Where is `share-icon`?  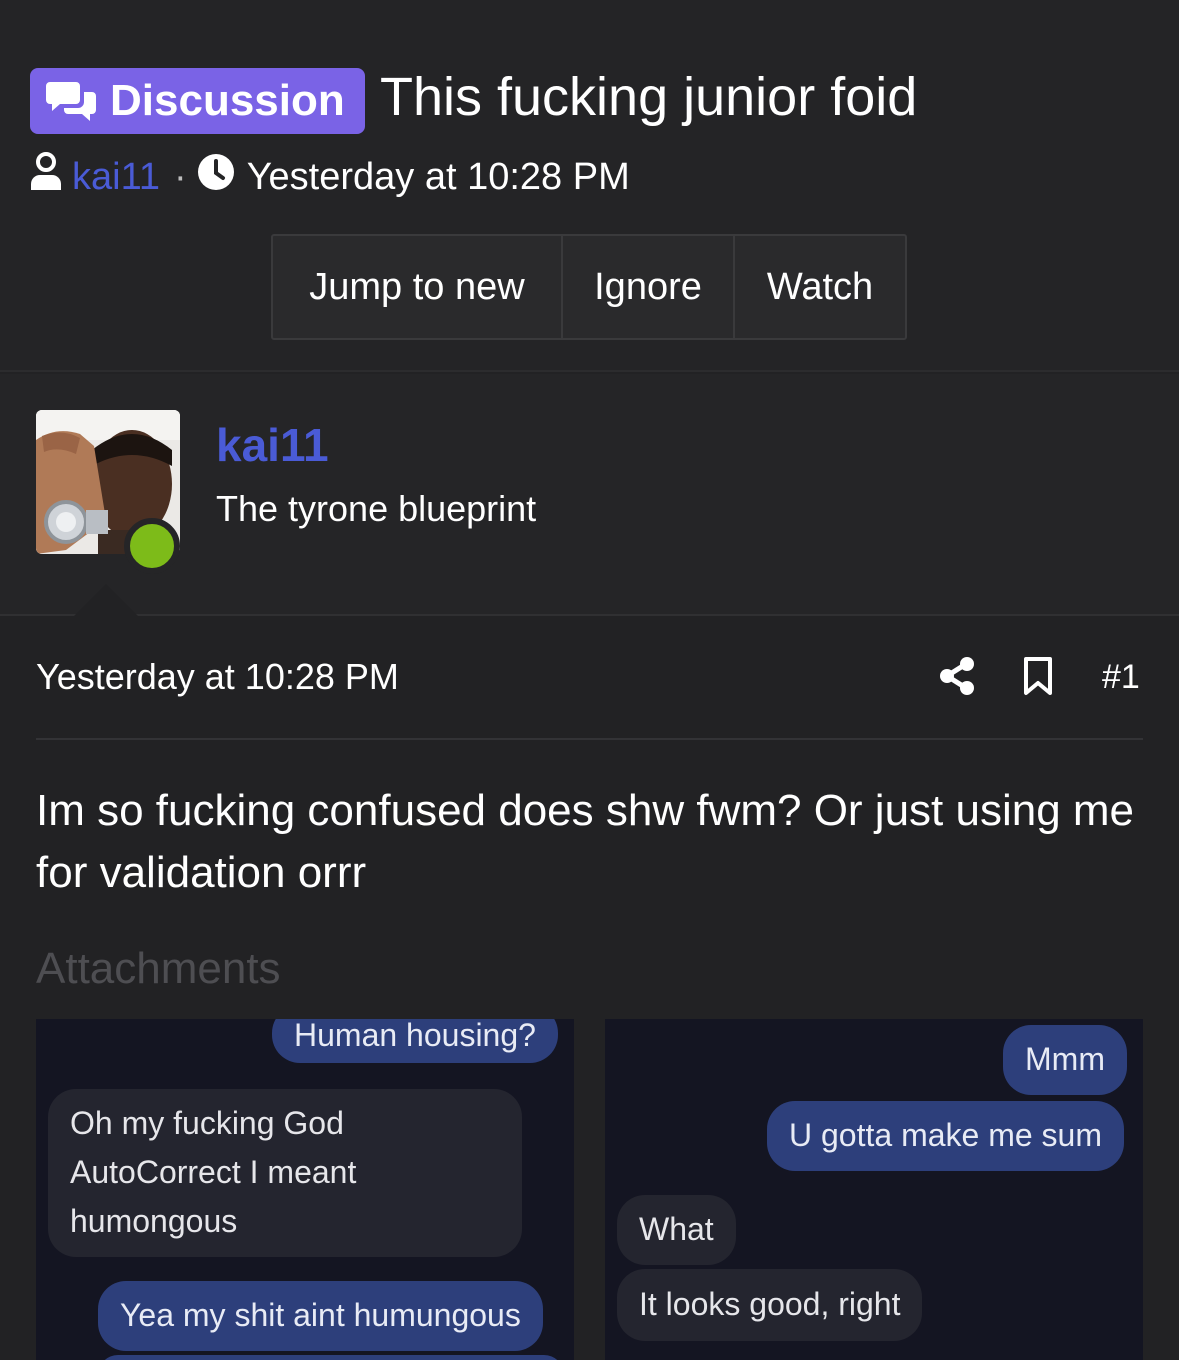
share-icon is located at coordinates (957, 678).